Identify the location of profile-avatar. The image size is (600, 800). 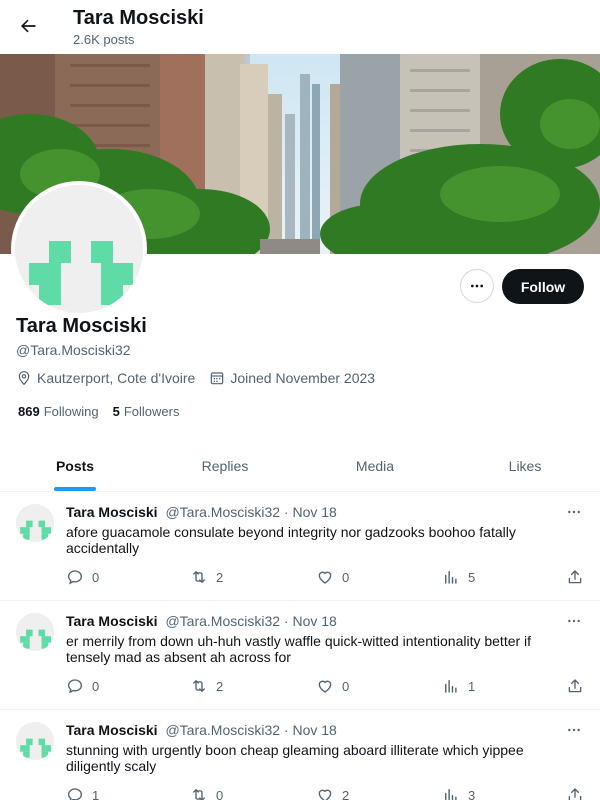
(79, 249).